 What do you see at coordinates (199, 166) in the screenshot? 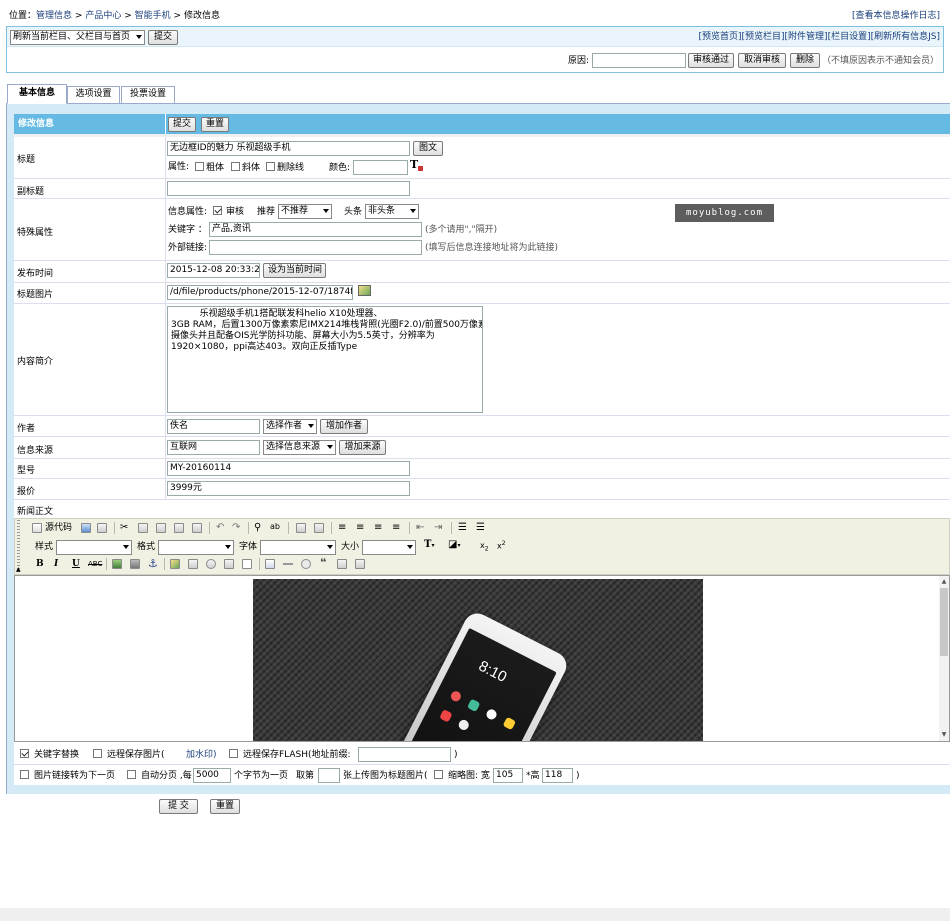
I see `bold-checkbox` at bounding box center [199, 166].